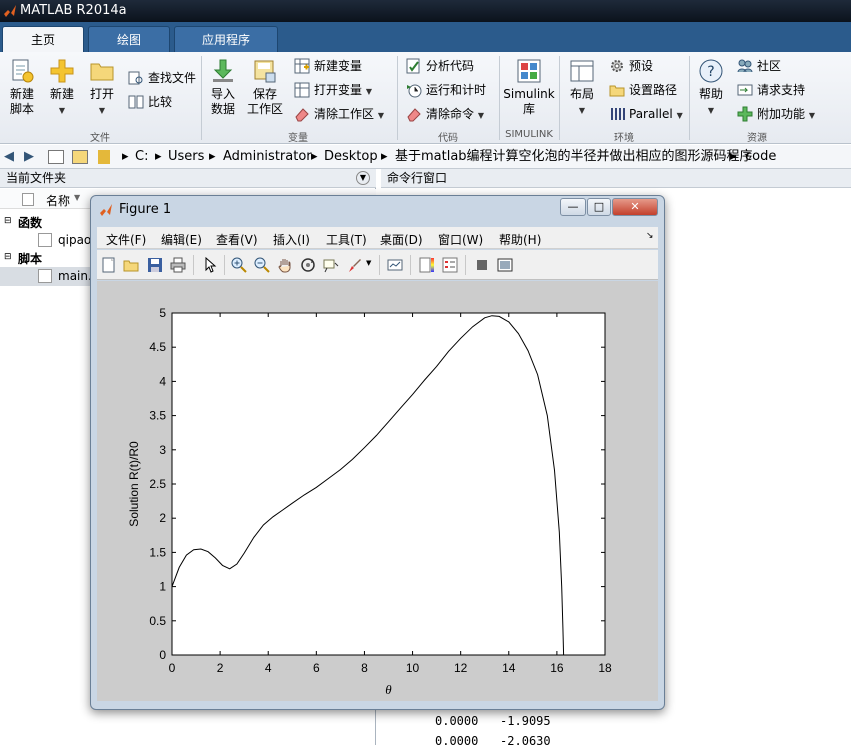  Describe the element at coordinates (150, 102) in the screenshot. I see `compare-button: 比较` at that location.